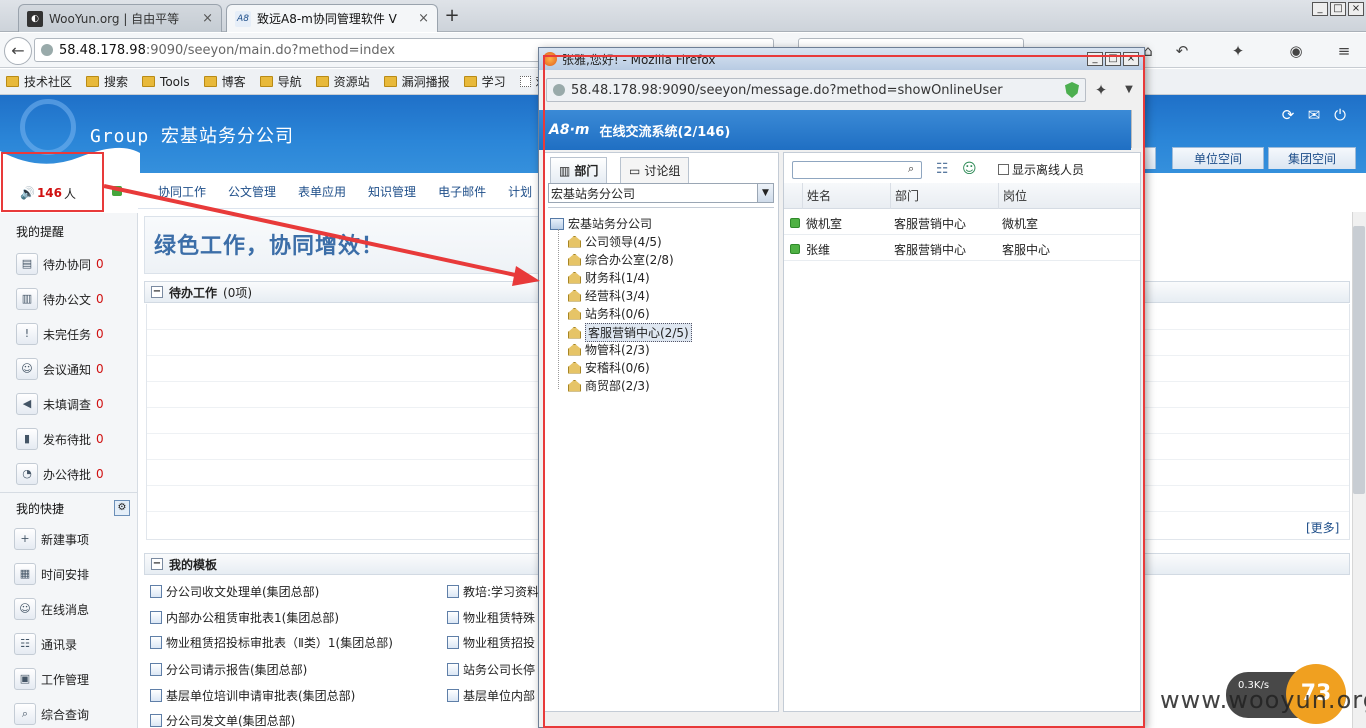  I want to click on minimize-window-button: _, so click(1320, 9).